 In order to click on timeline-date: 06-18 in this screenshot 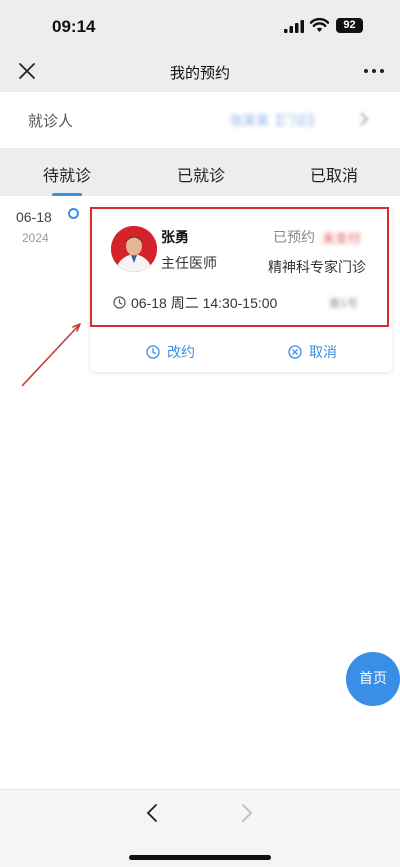, I will do `click(34, 217)`.